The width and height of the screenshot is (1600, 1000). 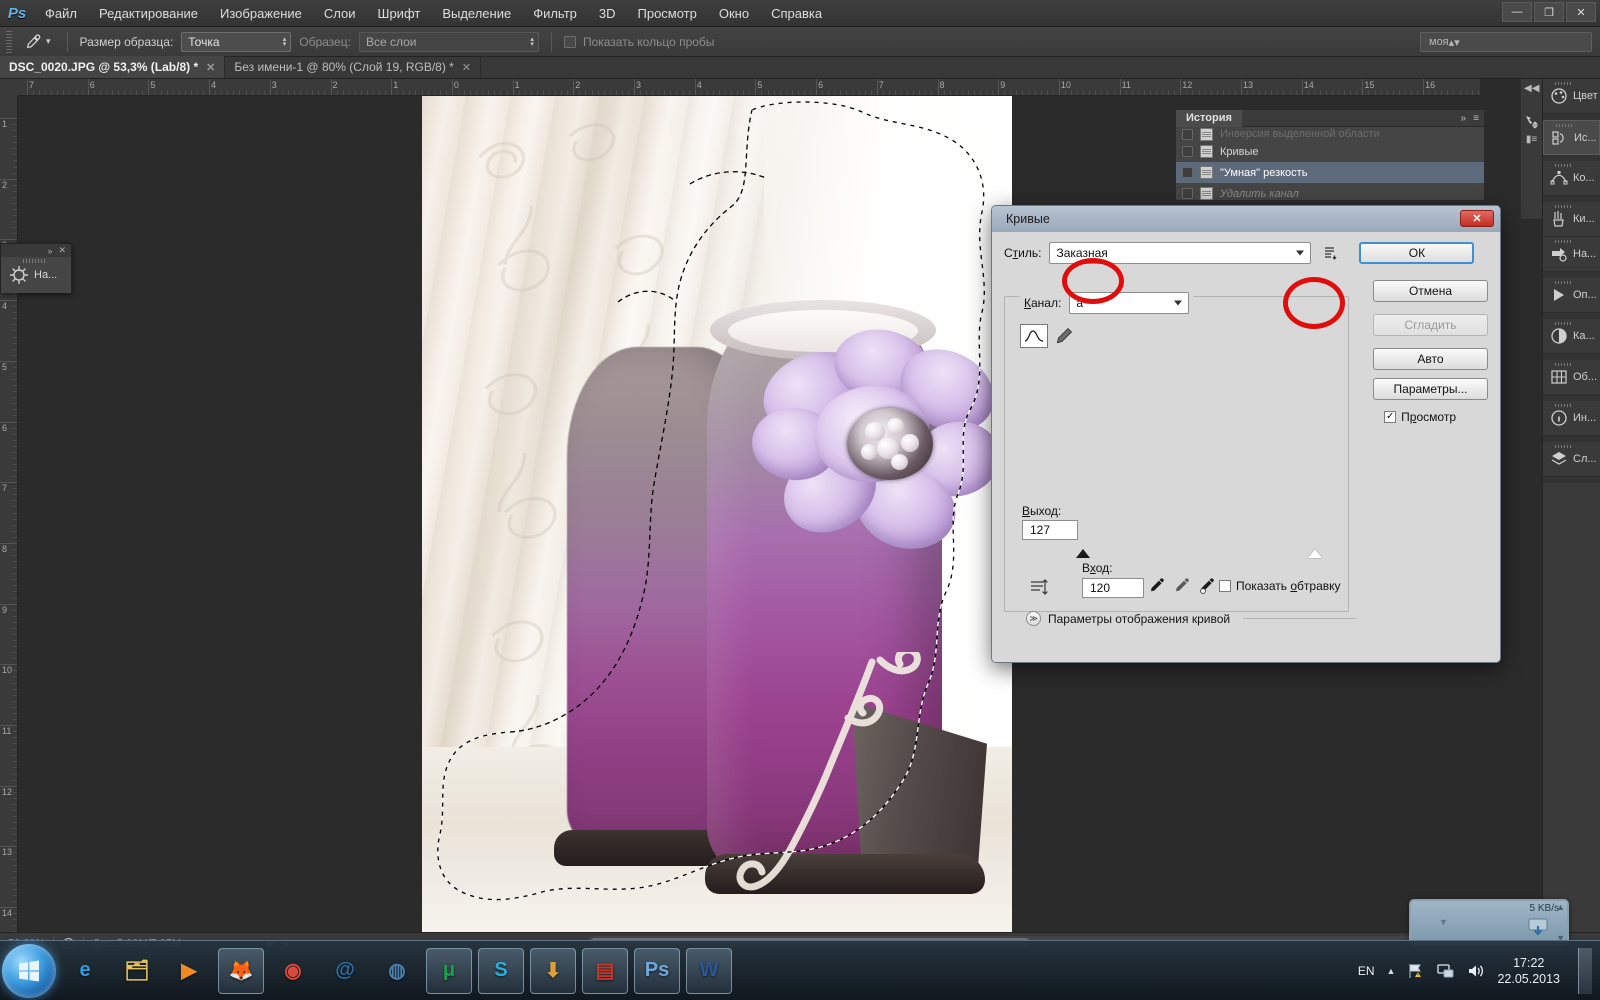 What do you see at coordinates (553, 970) in the screenshot?
I see `download-manager-icon: ⬇` at bounding box center [553, 970].